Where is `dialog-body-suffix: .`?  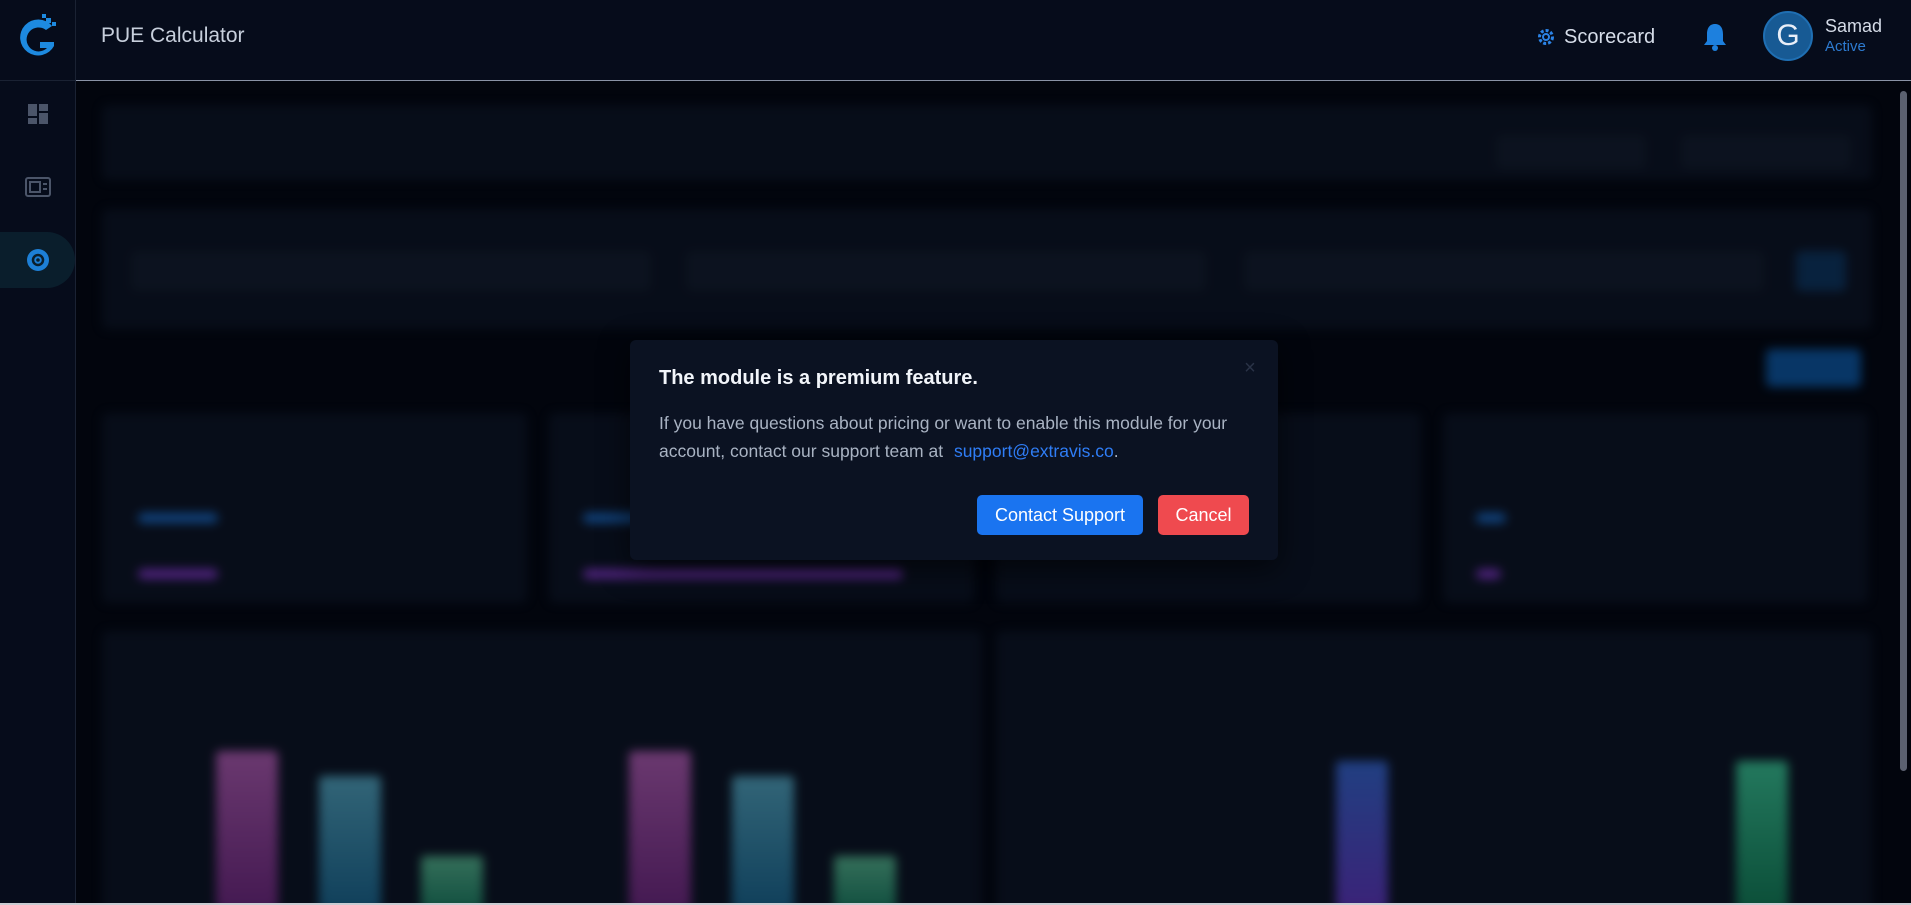 dialog-body-suffix: . is located at coordinates (1116, 451).